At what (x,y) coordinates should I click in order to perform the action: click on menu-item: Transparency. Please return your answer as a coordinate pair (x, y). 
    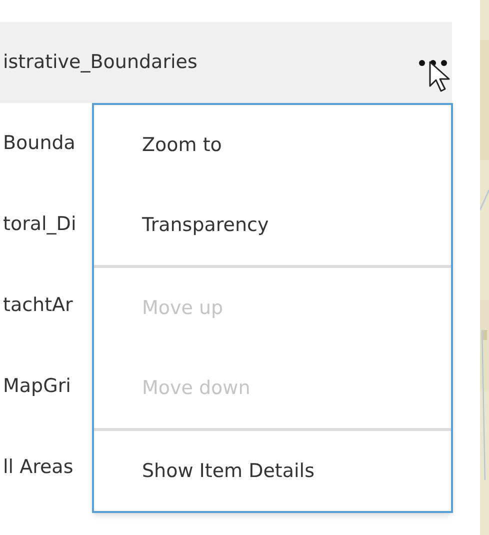
    Looking at the image, I should click on (205, 225).